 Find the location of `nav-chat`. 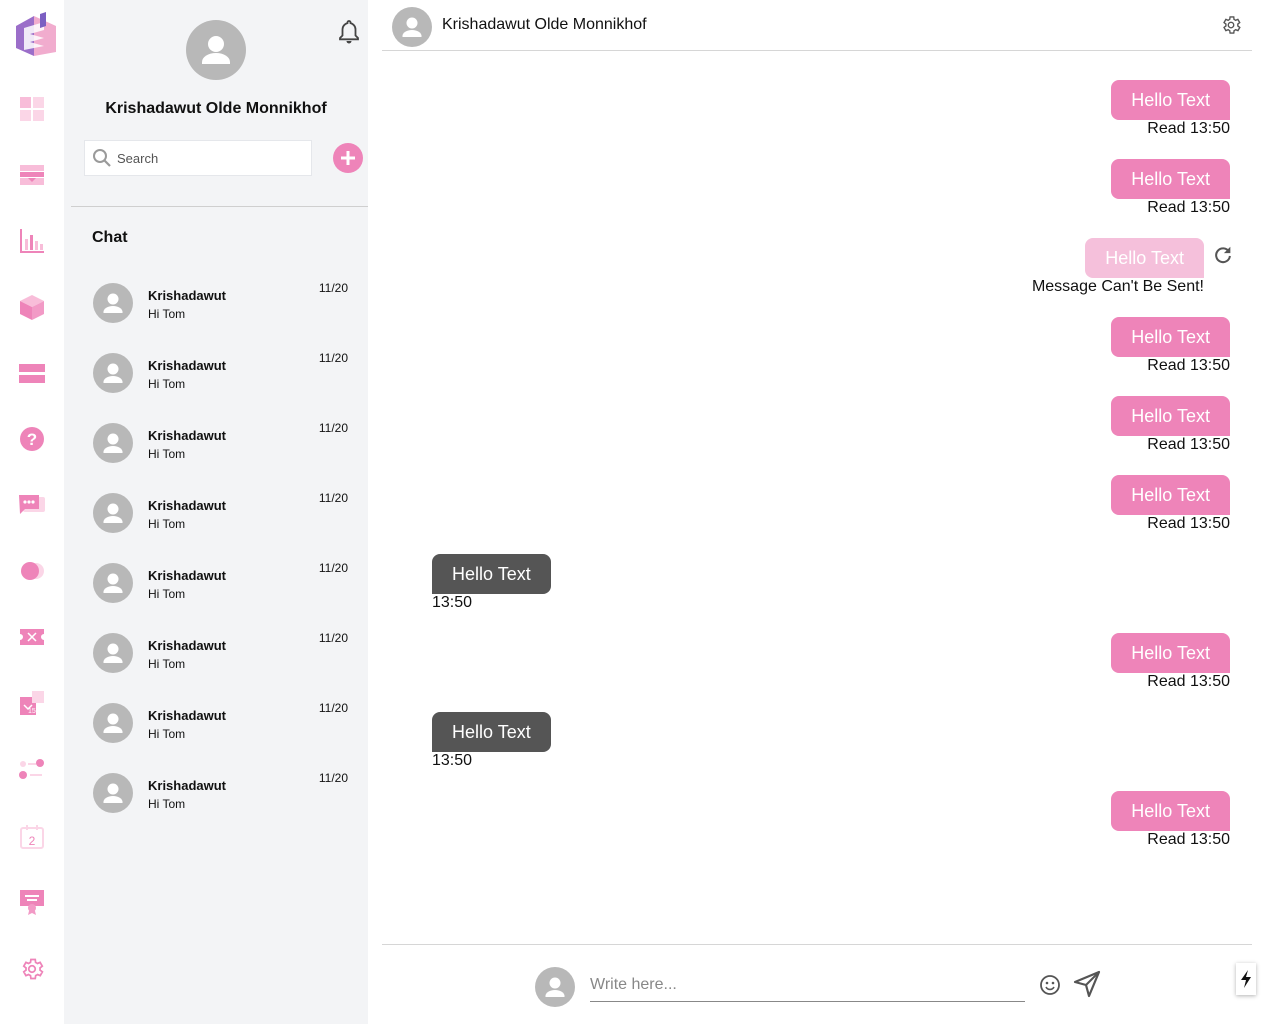

nav-chat is located at coordinates (32, 507).